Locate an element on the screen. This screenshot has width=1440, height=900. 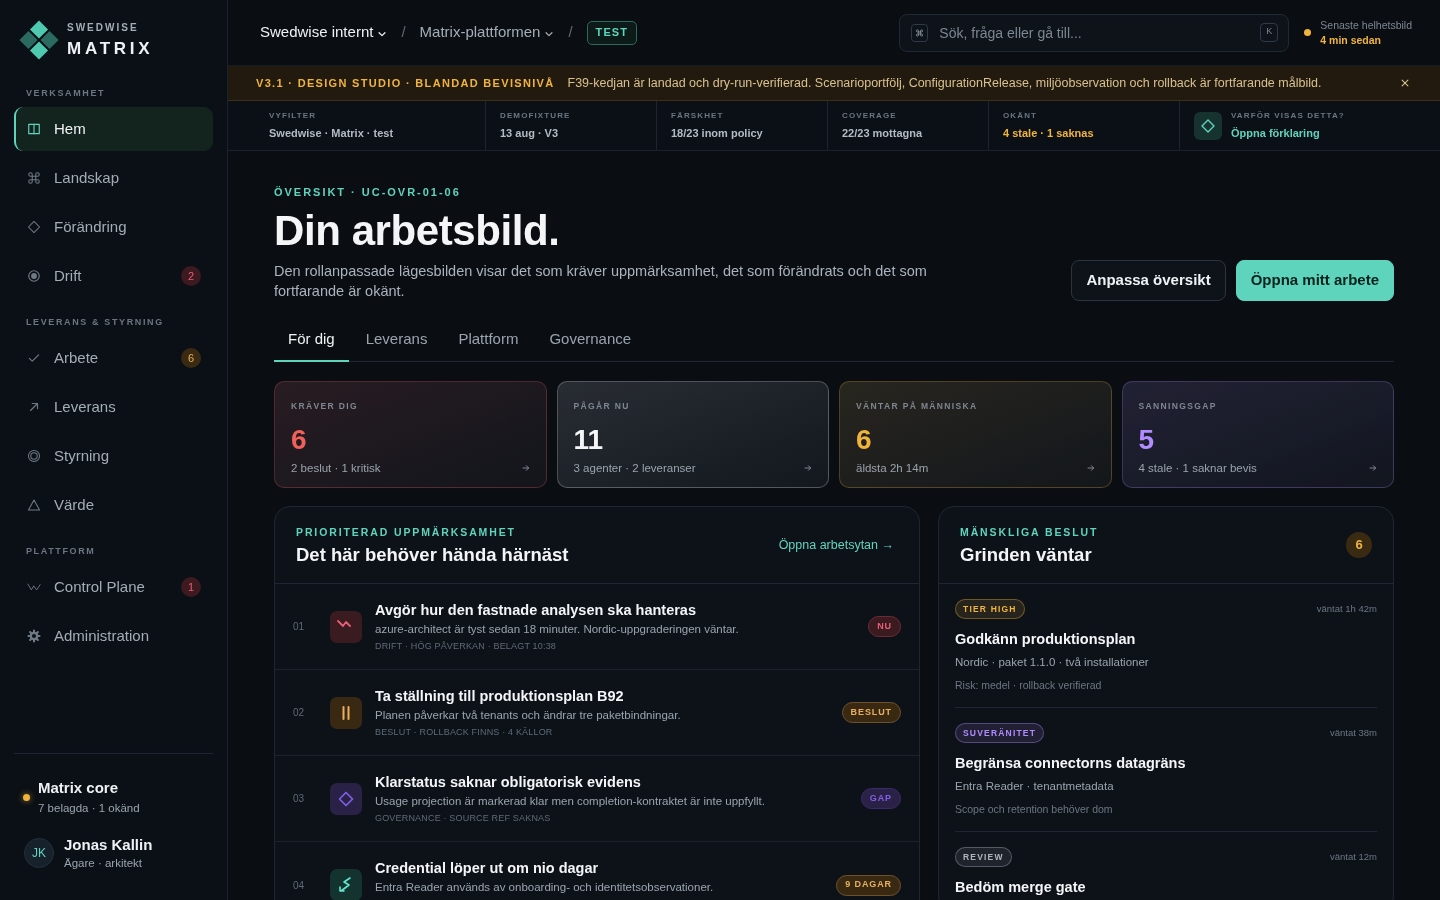
page-title: Din arbetsbild. is located at coordinates (417, 231).